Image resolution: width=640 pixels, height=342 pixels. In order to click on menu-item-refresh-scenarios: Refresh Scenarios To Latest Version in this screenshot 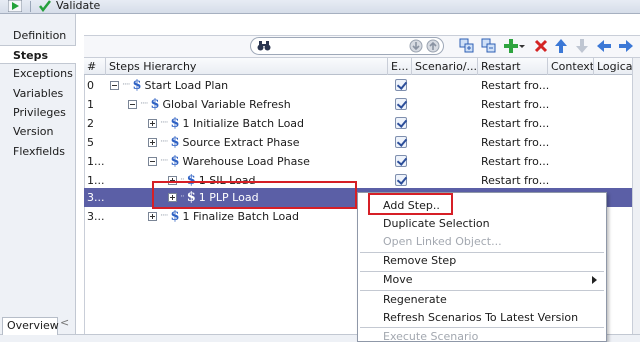, I will do `click(482, 317)`.